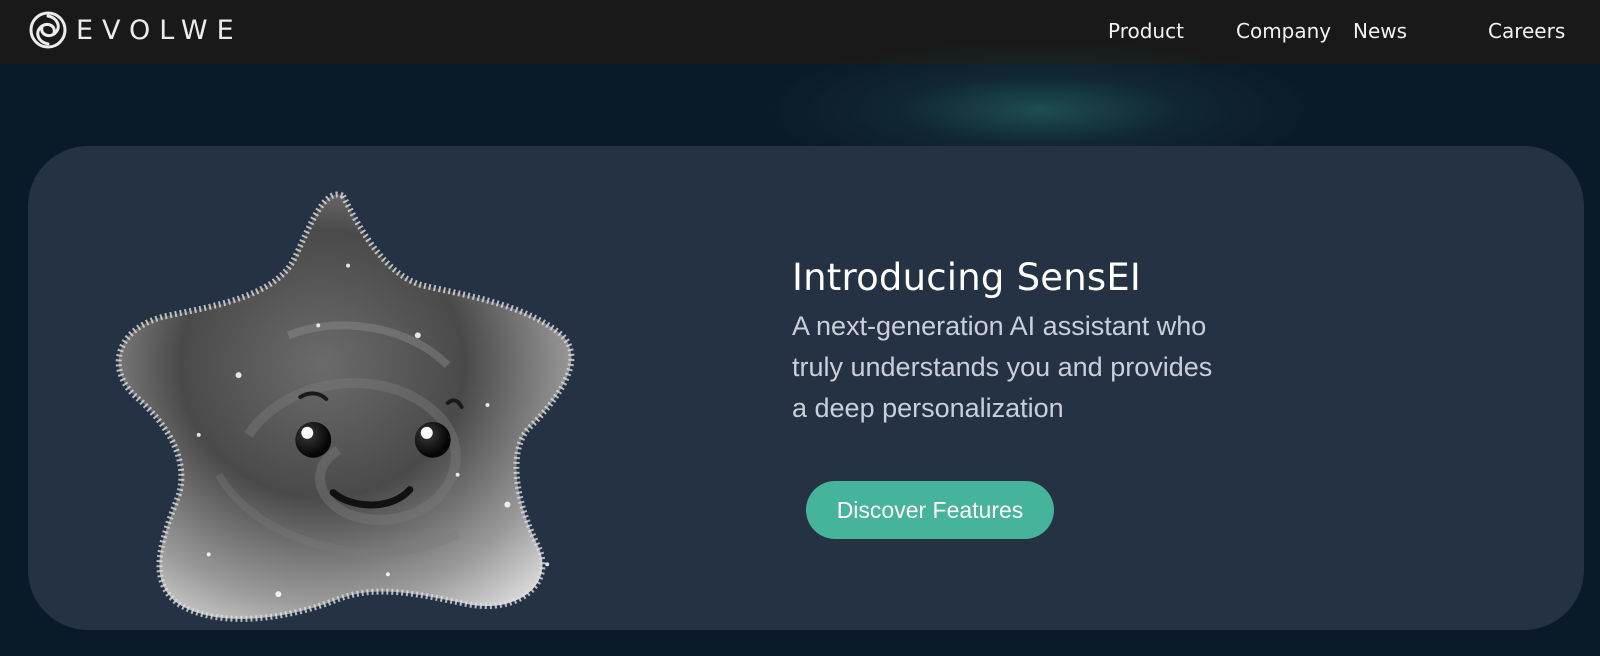 The image size is (1600, 656). Describe the element at coordinates (1380, 31) in the screenshot. I see `nav-item-news: News` at that location.